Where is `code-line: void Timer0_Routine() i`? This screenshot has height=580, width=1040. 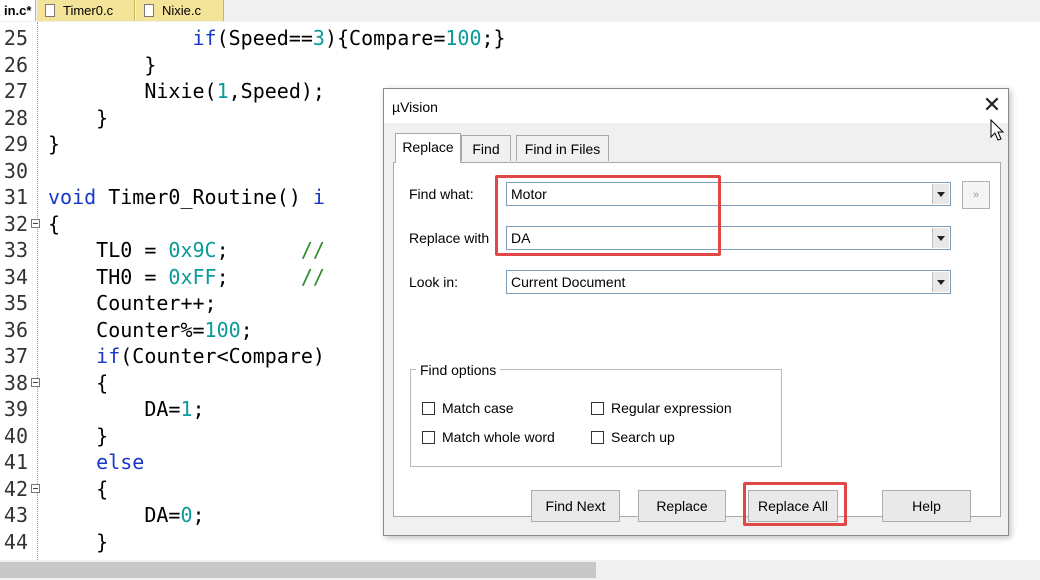
code-line: void Timer0_Routine() i is located at coordinates (186, 197).